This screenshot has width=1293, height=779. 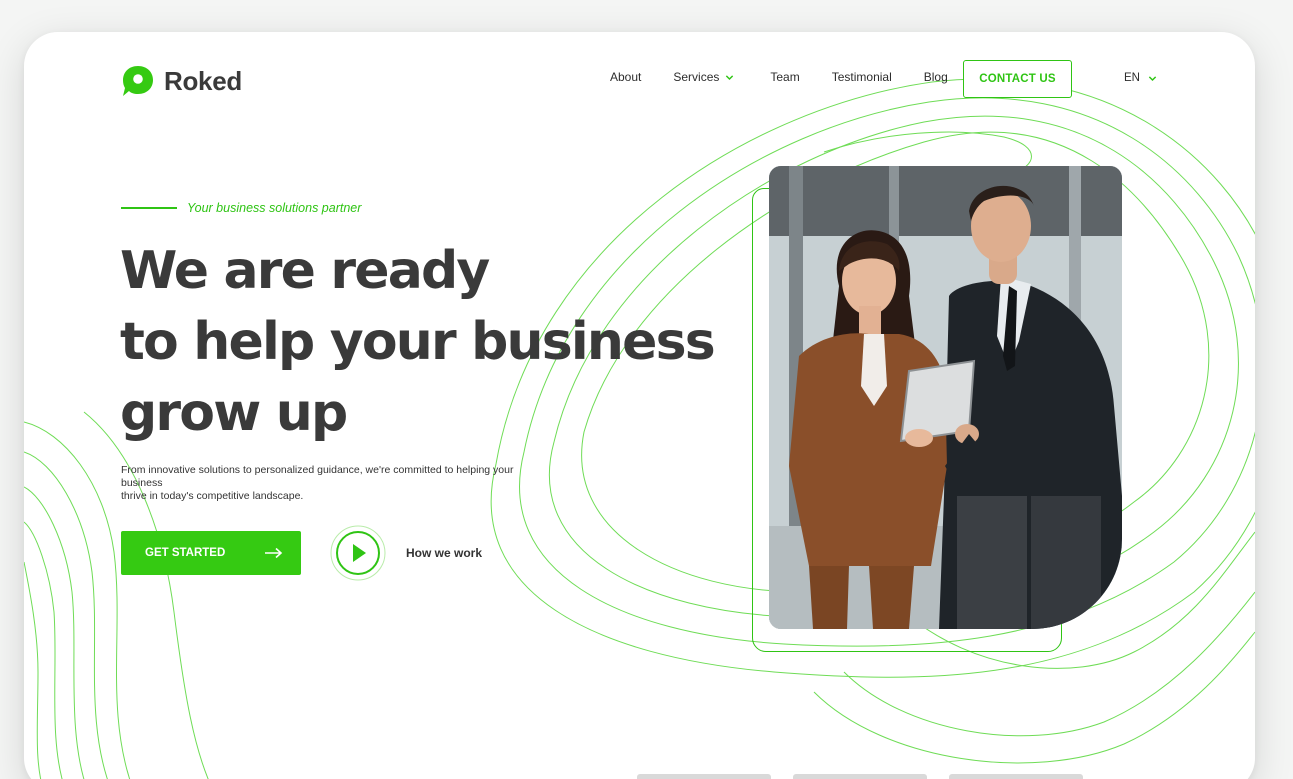 I want to click on language-label: EN, so click(x=1132, y=78).